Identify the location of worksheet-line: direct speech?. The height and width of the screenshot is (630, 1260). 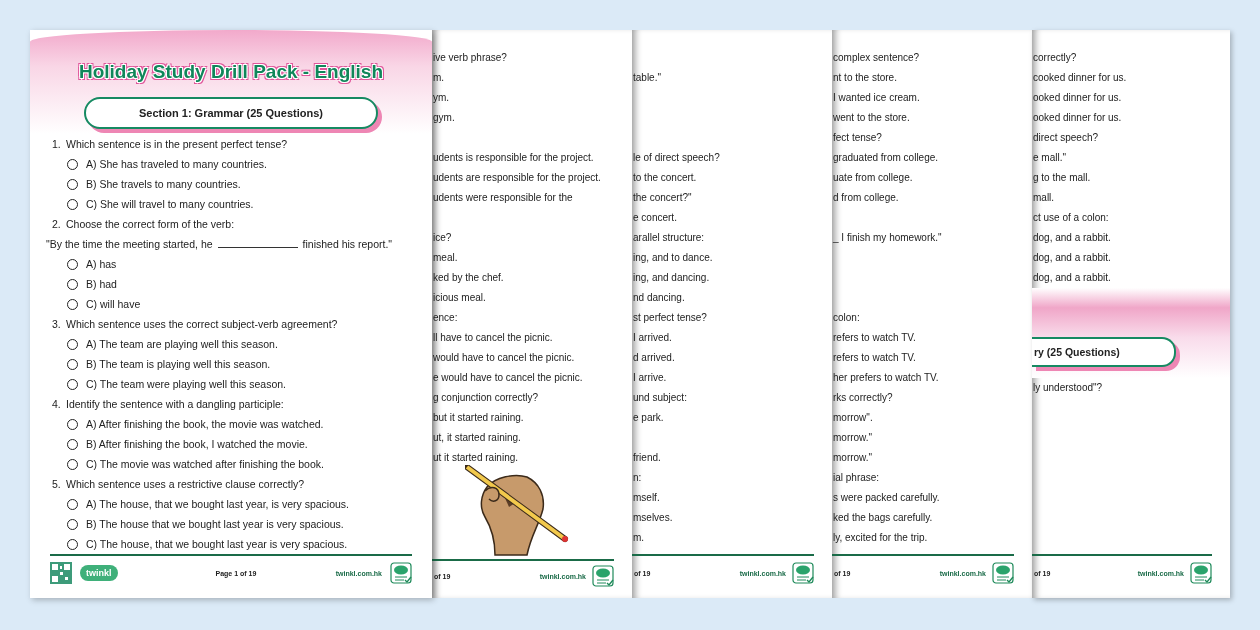
(1066, 138).